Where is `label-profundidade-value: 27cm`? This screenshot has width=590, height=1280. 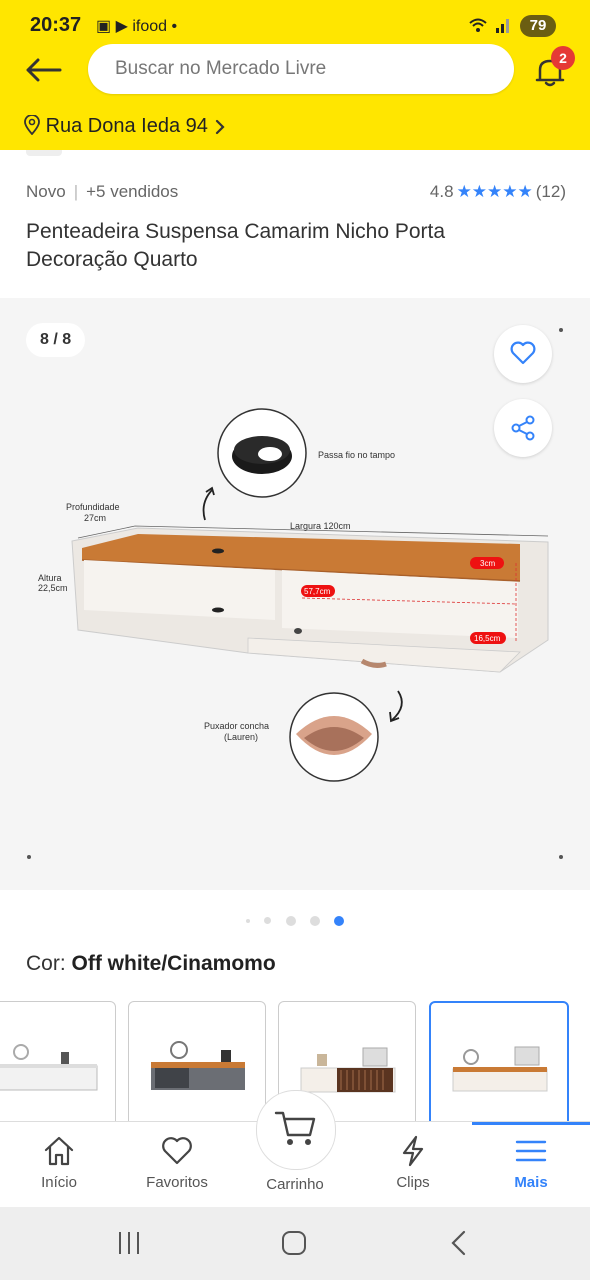
label-profundidade-value: 27cm is located at coordinates (95, 518).